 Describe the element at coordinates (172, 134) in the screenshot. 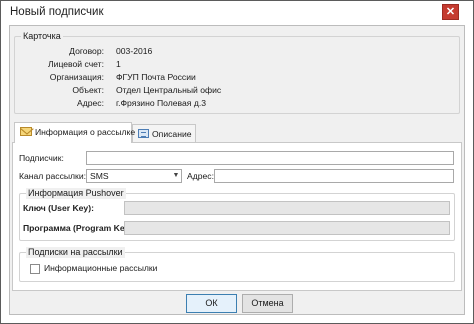

I see `tab-description-label: Описание` at that location.